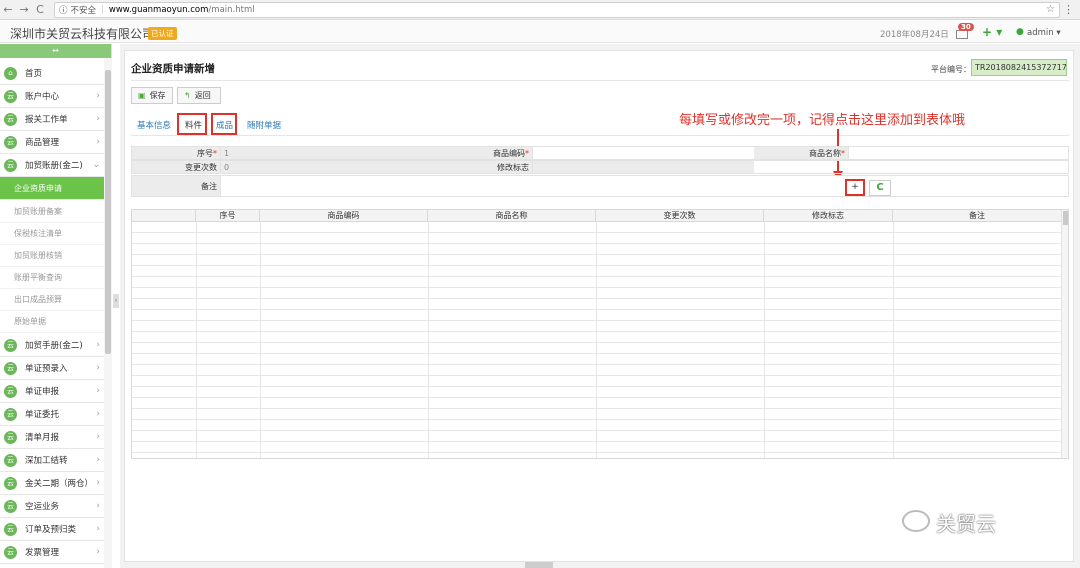 This screenshot has width=1080, height=568. Describe the element at coordinates (52, 256) in the screenshot. I see `sidebar-sub-verify: 加贸账册核销` at that location.